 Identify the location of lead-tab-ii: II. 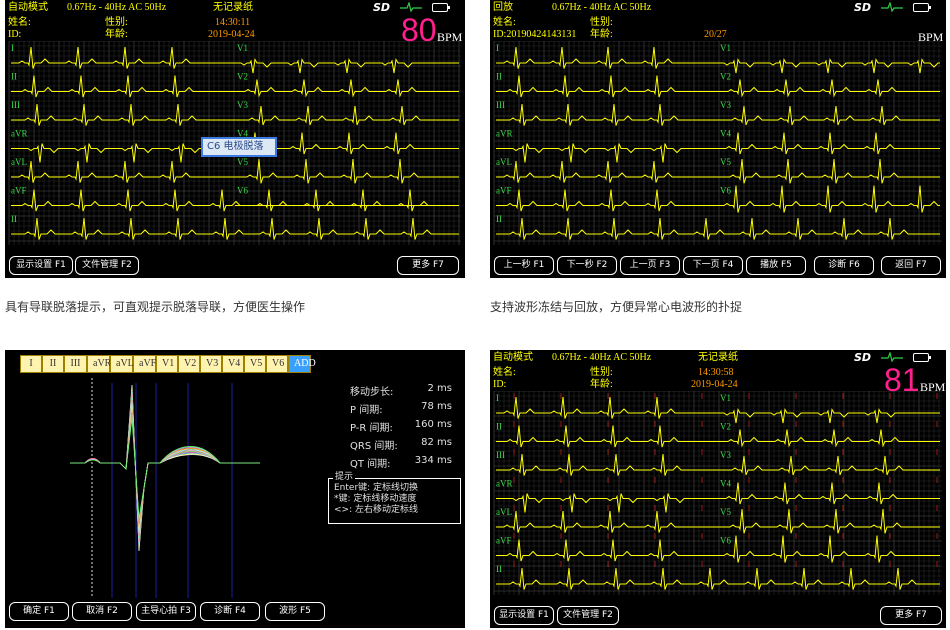
(53, 364).